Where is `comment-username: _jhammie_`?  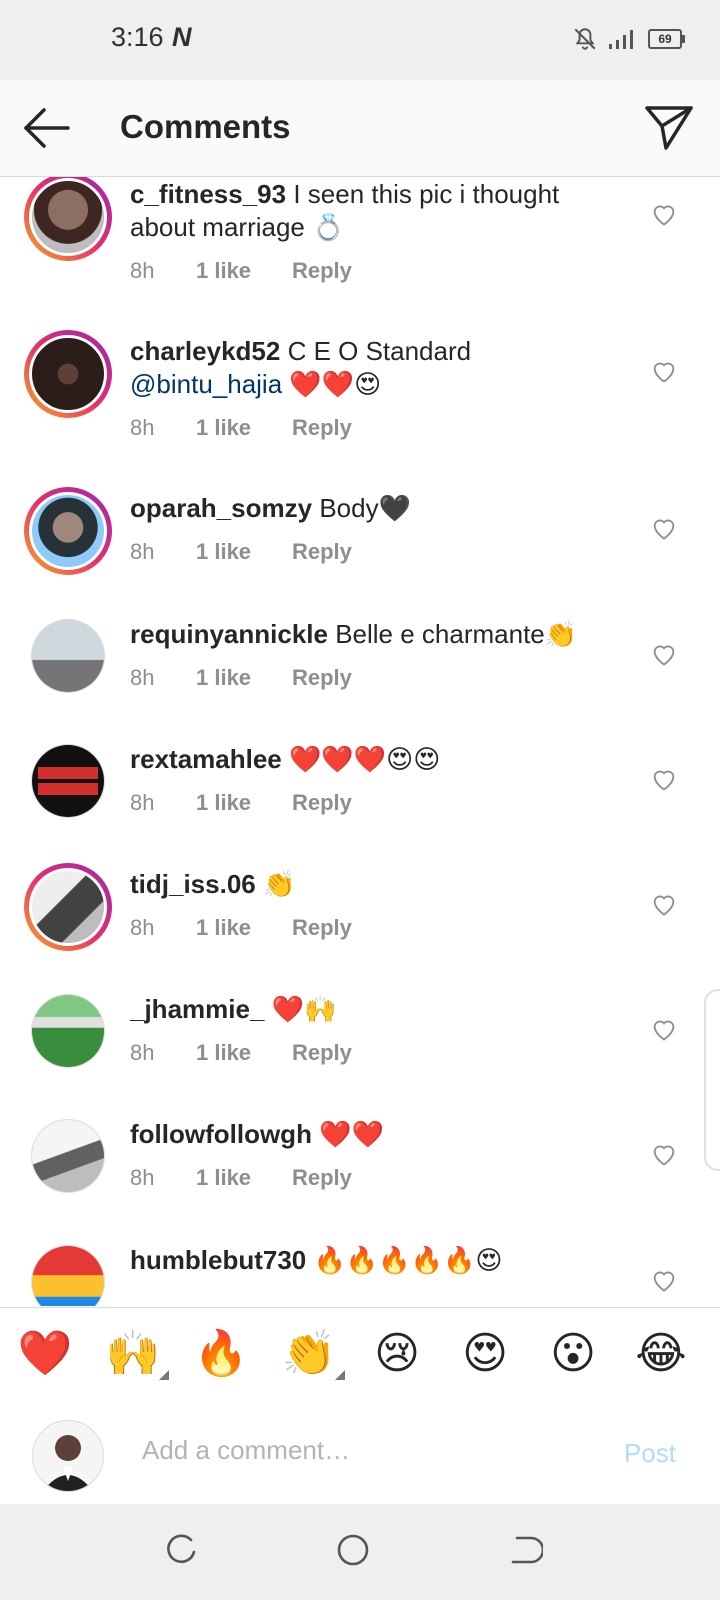 comment-username: _jhammie_ is located at coordinates (197, 1009).